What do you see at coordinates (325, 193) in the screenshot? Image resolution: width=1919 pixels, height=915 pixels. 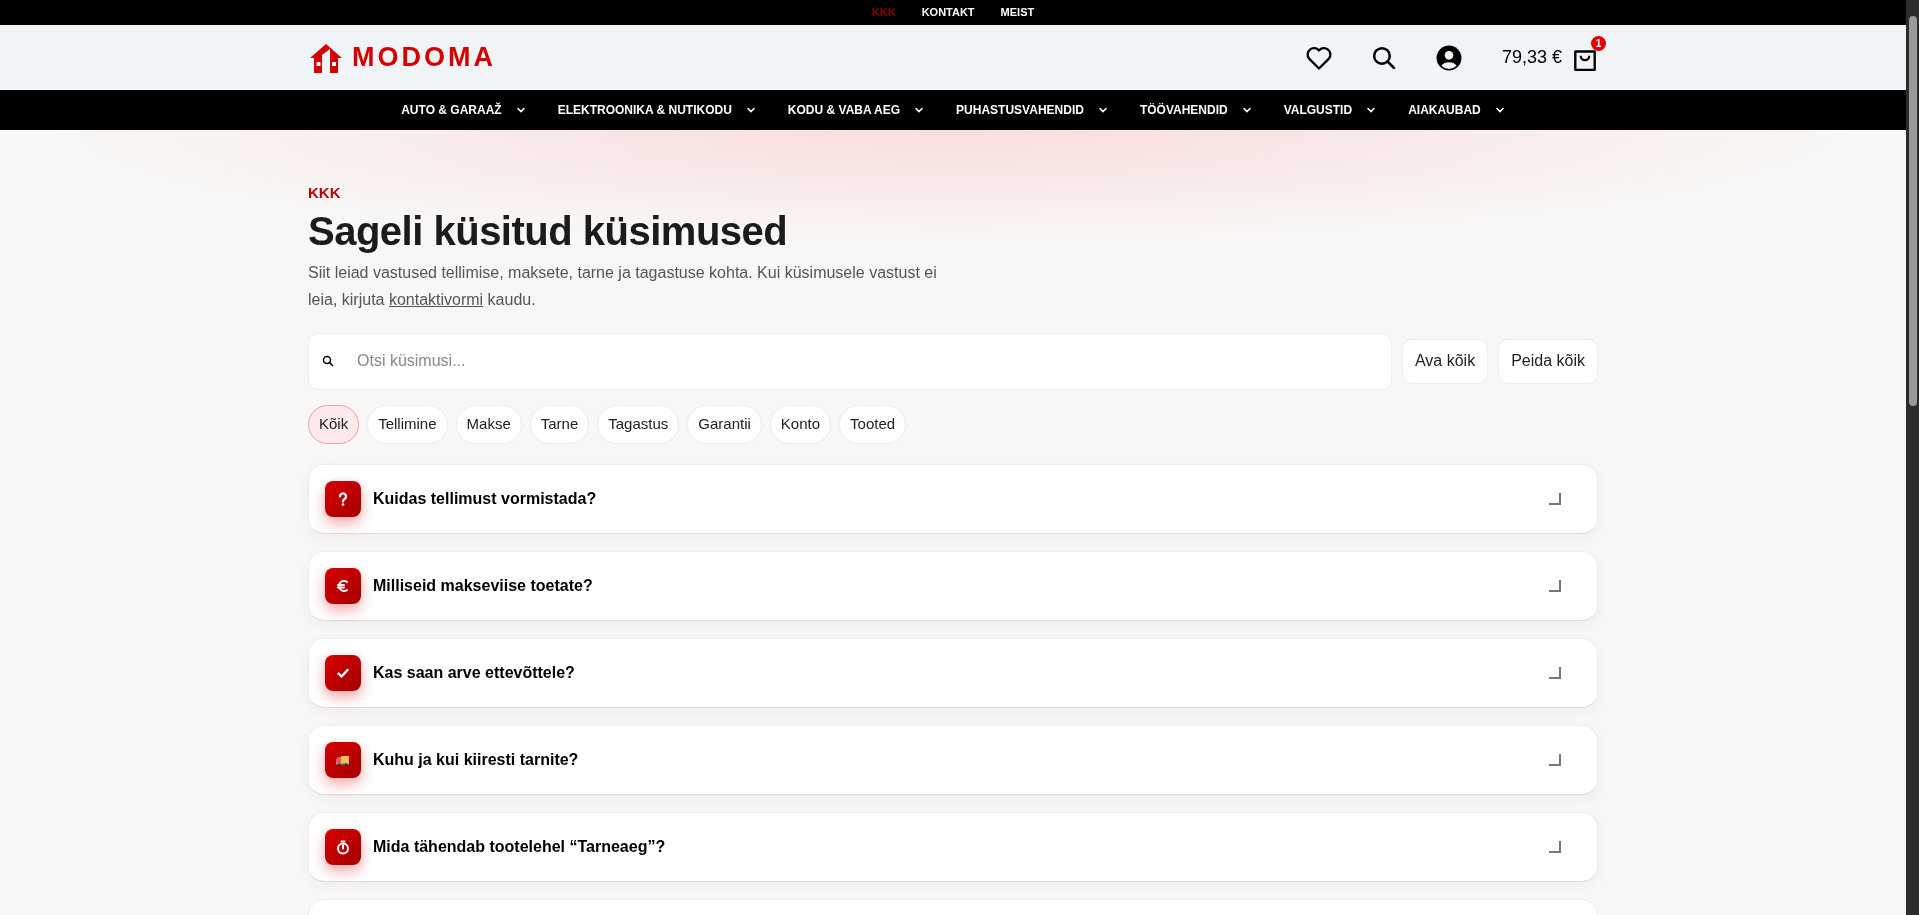 I see `eyebrow-label: KKK` at bounding box center [325, 193].